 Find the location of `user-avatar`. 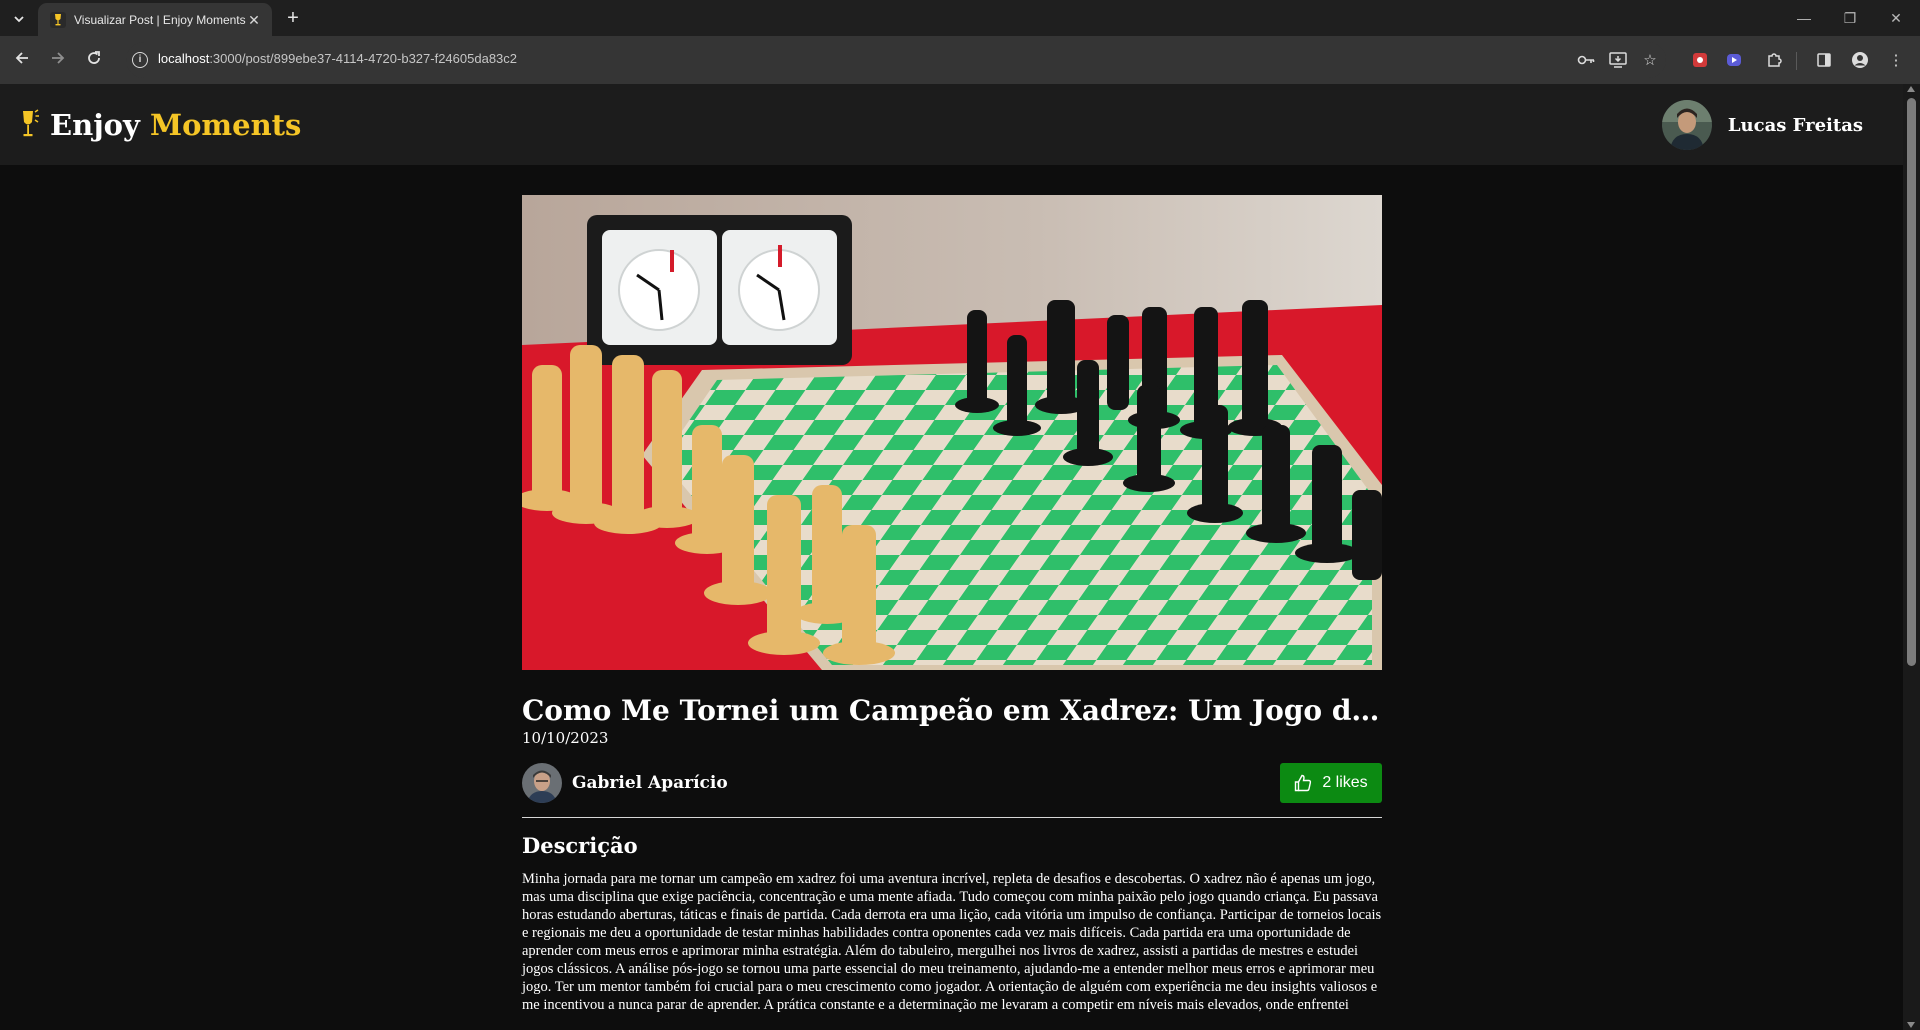

user-avatar is located at coordinates (1686, 125).